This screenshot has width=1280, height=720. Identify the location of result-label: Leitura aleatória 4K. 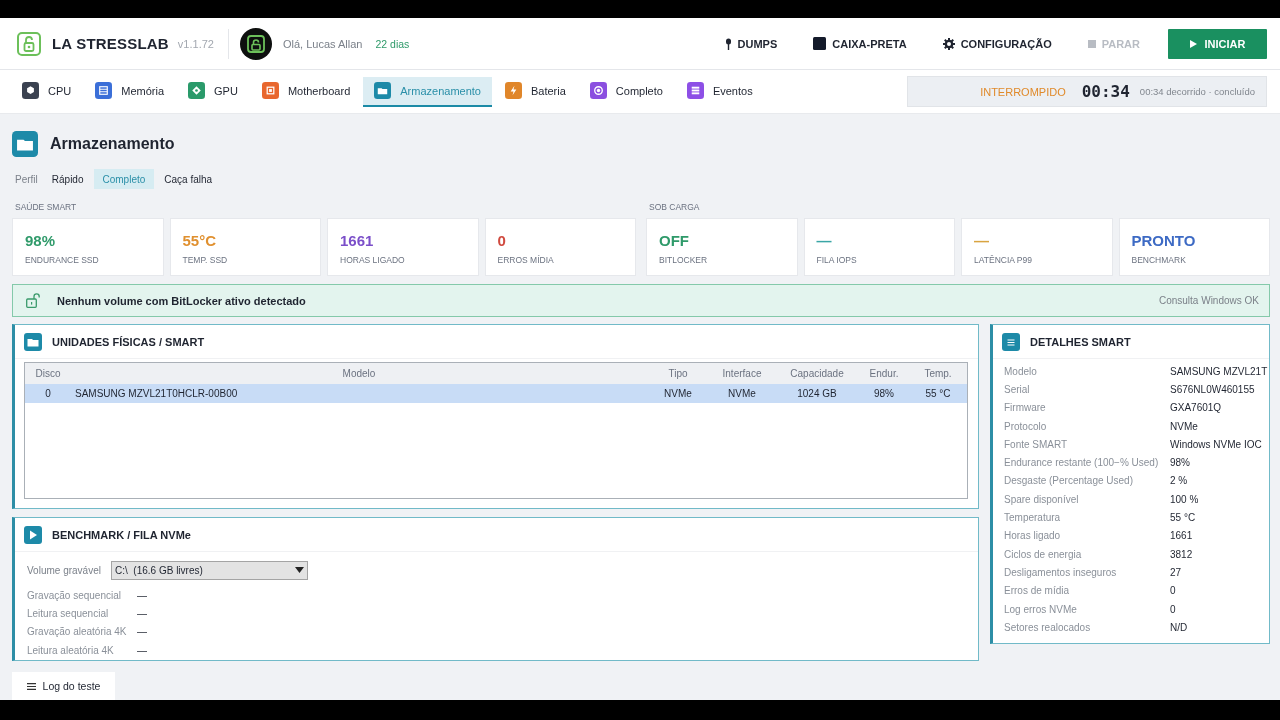
(71, 650).